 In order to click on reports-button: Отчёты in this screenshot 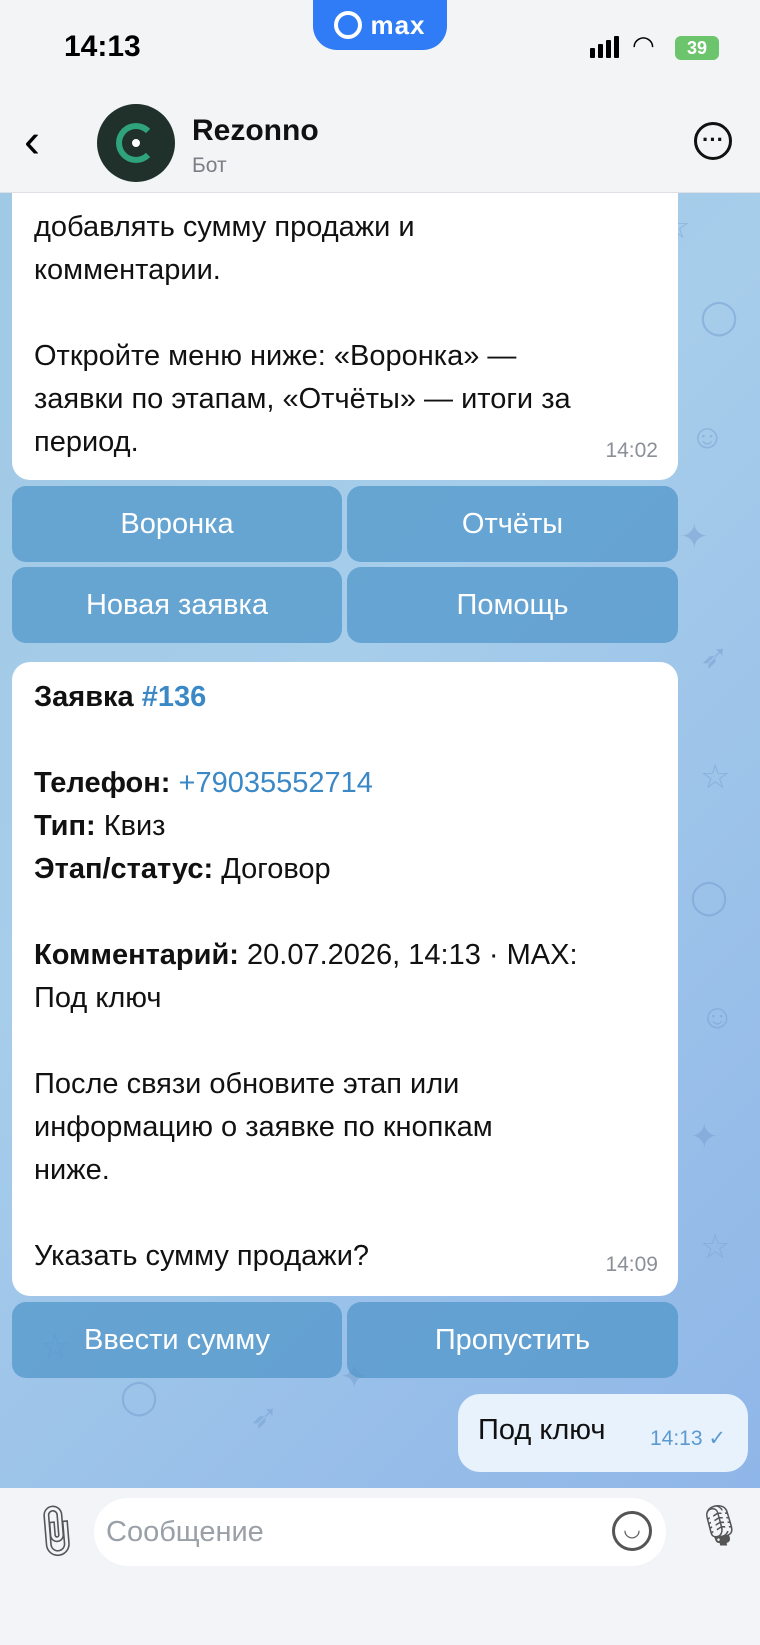, I will do `click(512, 524)`.